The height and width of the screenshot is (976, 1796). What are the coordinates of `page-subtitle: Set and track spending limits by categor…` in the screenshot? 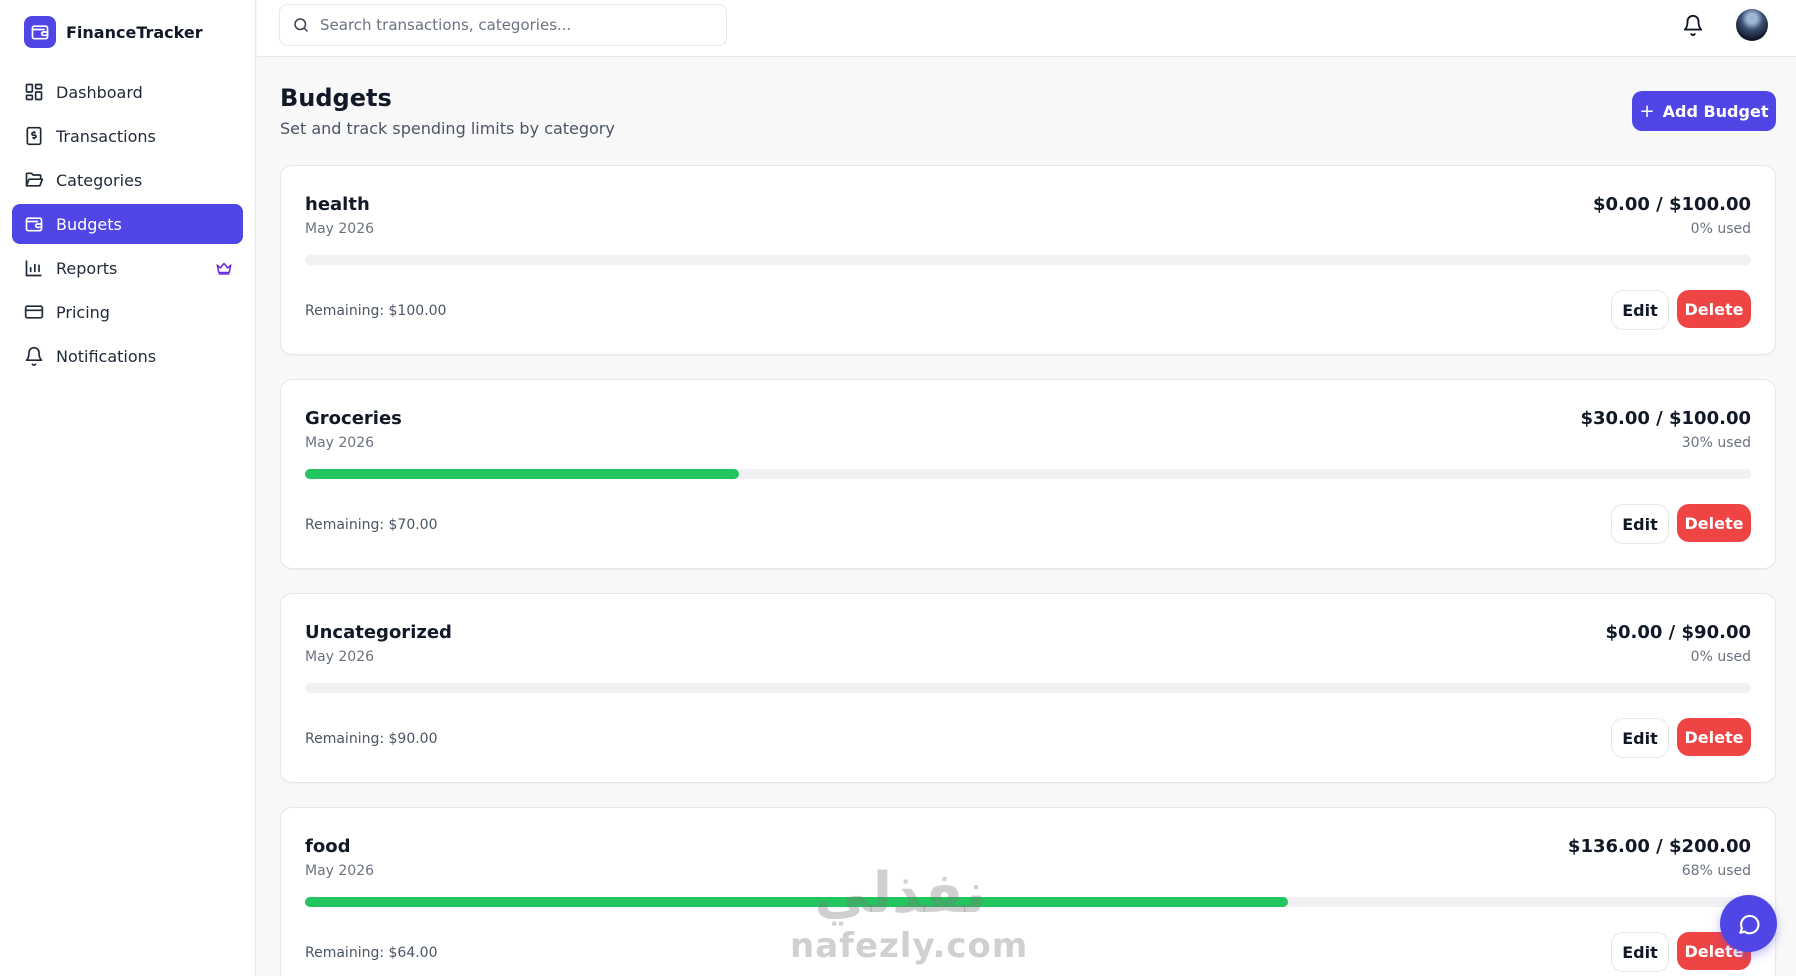 It's located at (447, 128).